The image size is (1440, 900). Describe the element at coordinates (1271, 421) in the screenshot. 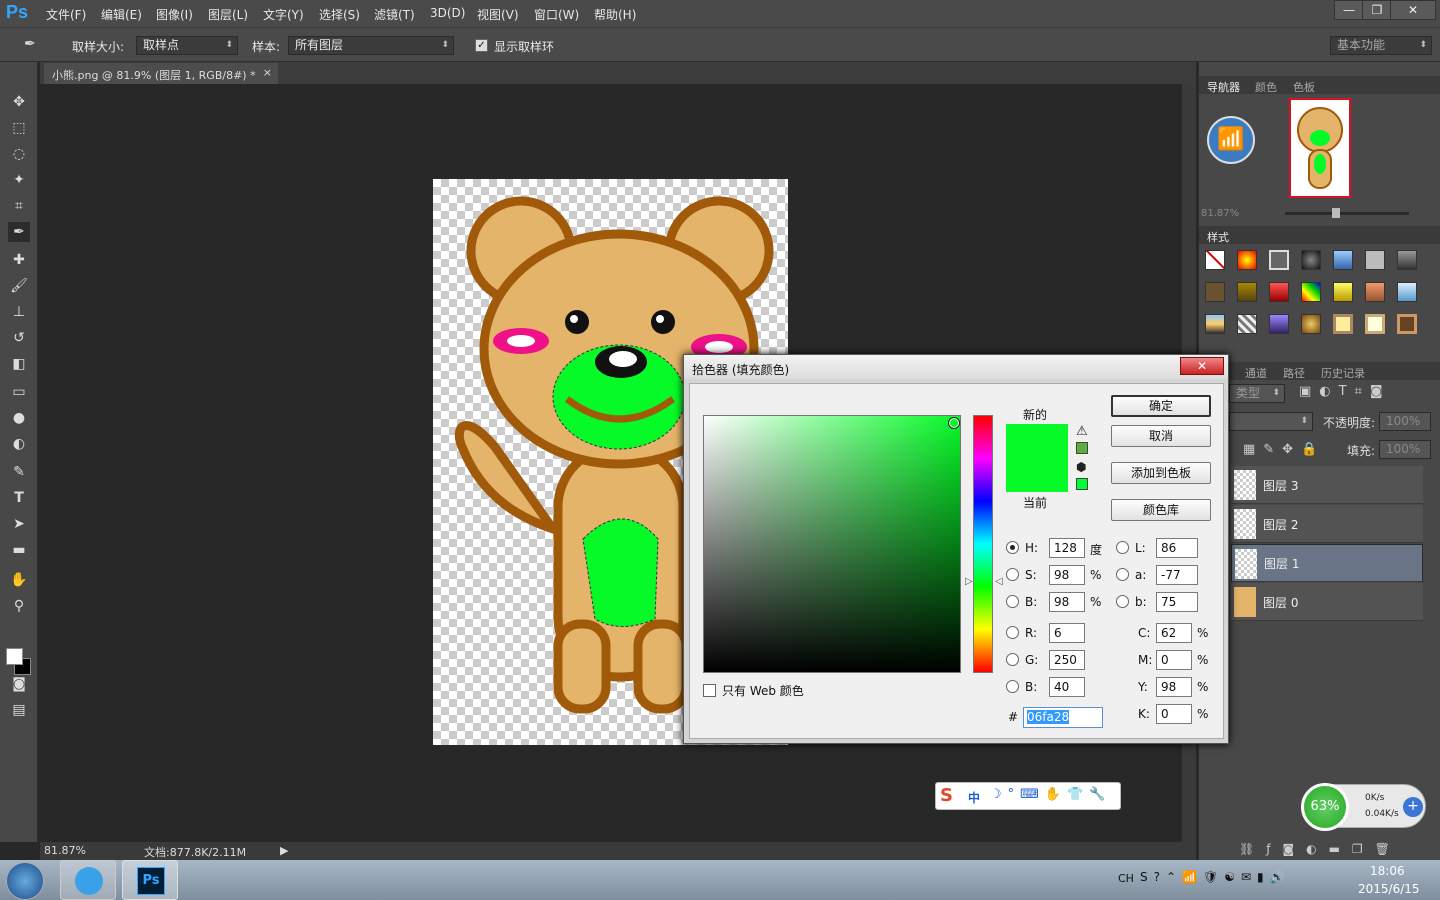

I see `blend-mode-select: ⬍` at that location.